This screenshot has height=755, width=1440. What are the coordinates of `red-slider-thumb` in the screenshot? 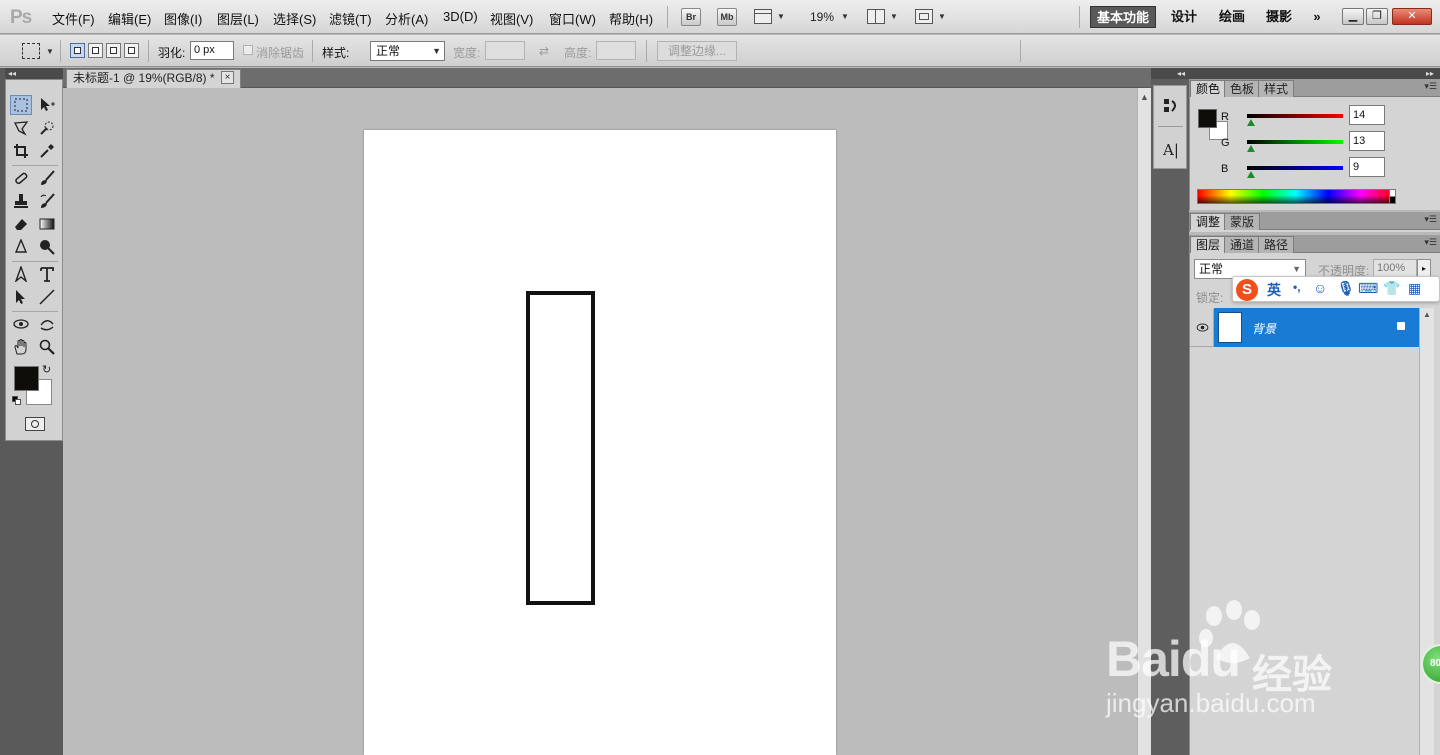 It's located at (1251, 122).